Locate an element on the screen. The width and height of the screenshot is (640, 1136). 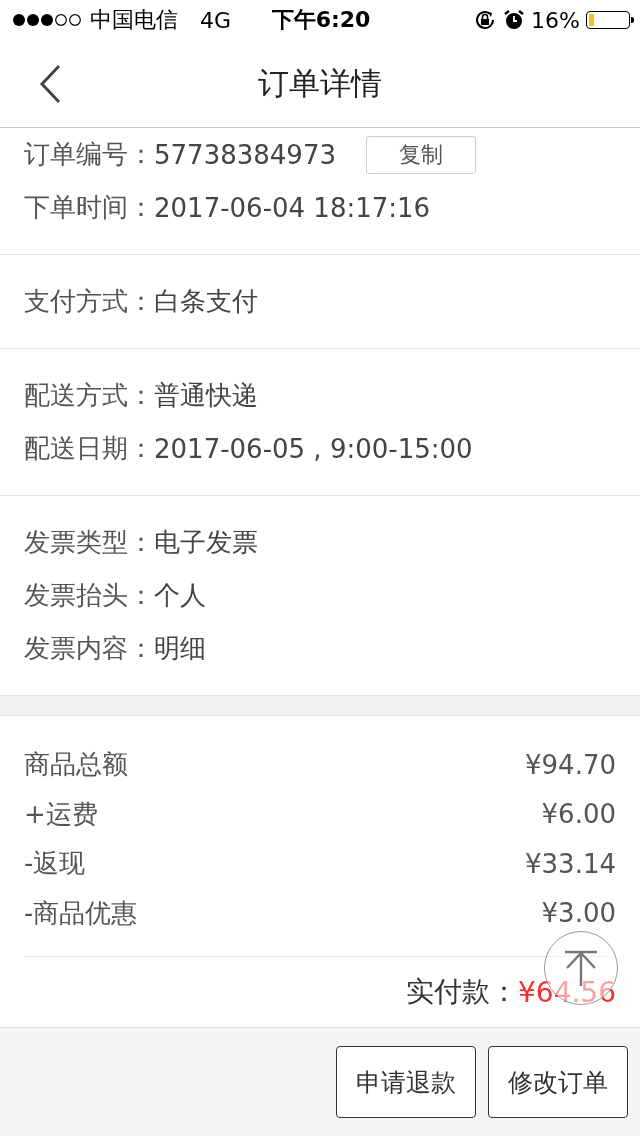
field-value: 白条支付 is located at coordinates (206, 301).